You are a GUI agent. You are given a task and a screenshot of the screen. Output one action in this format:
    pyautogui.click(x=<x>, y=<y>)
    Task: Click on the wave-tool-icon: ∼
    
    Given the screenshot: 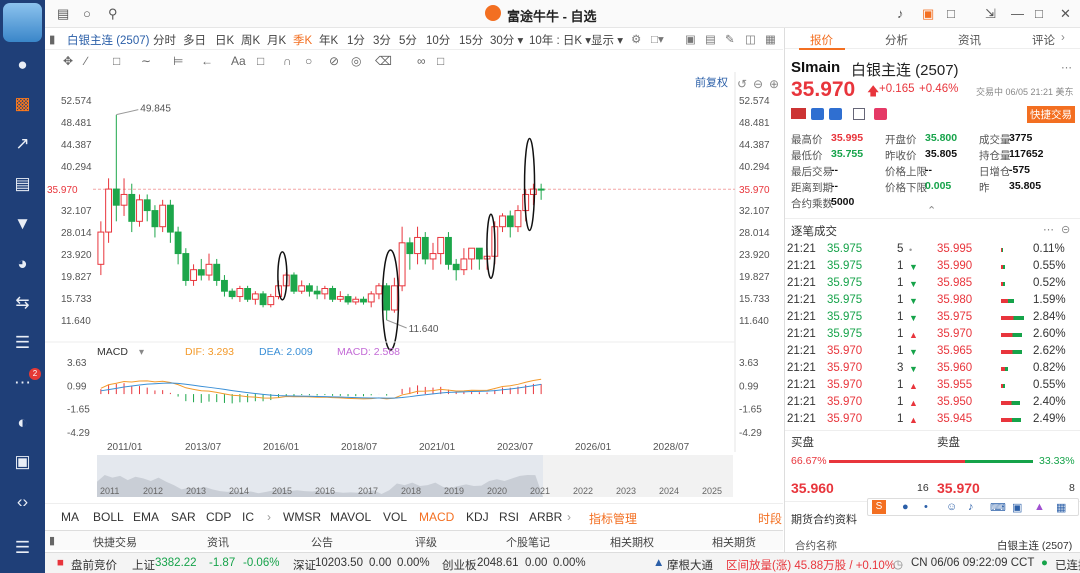 What is the action you would take?
    pyautogui.click(x=146, y=61)
    